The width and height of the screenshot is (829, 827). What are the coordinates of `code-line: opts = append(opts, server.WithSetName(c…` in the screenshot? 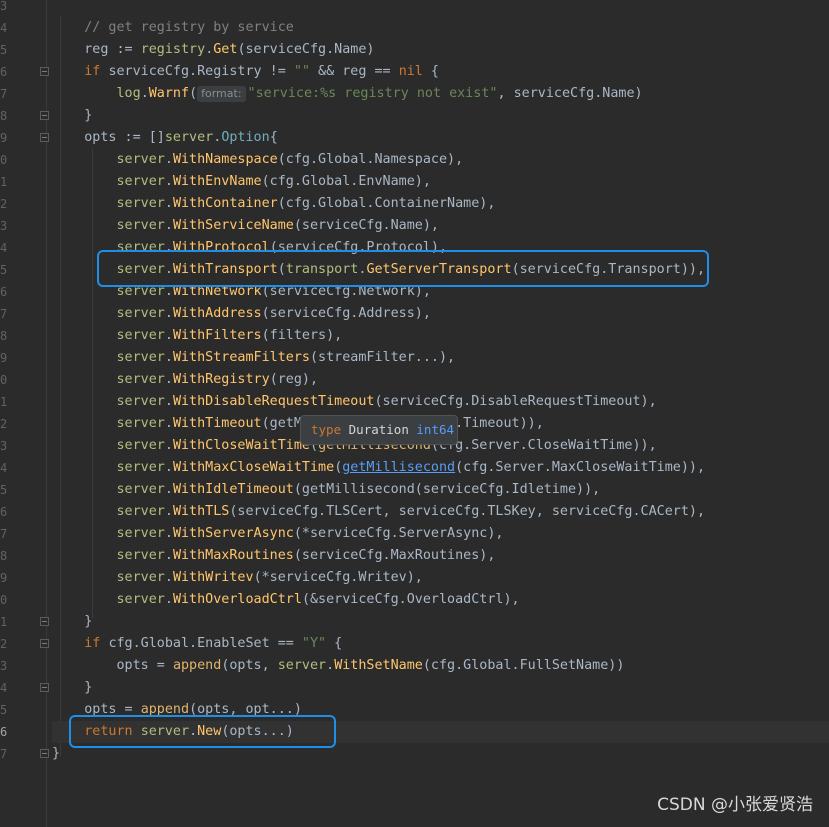 It's located at (440, 666).